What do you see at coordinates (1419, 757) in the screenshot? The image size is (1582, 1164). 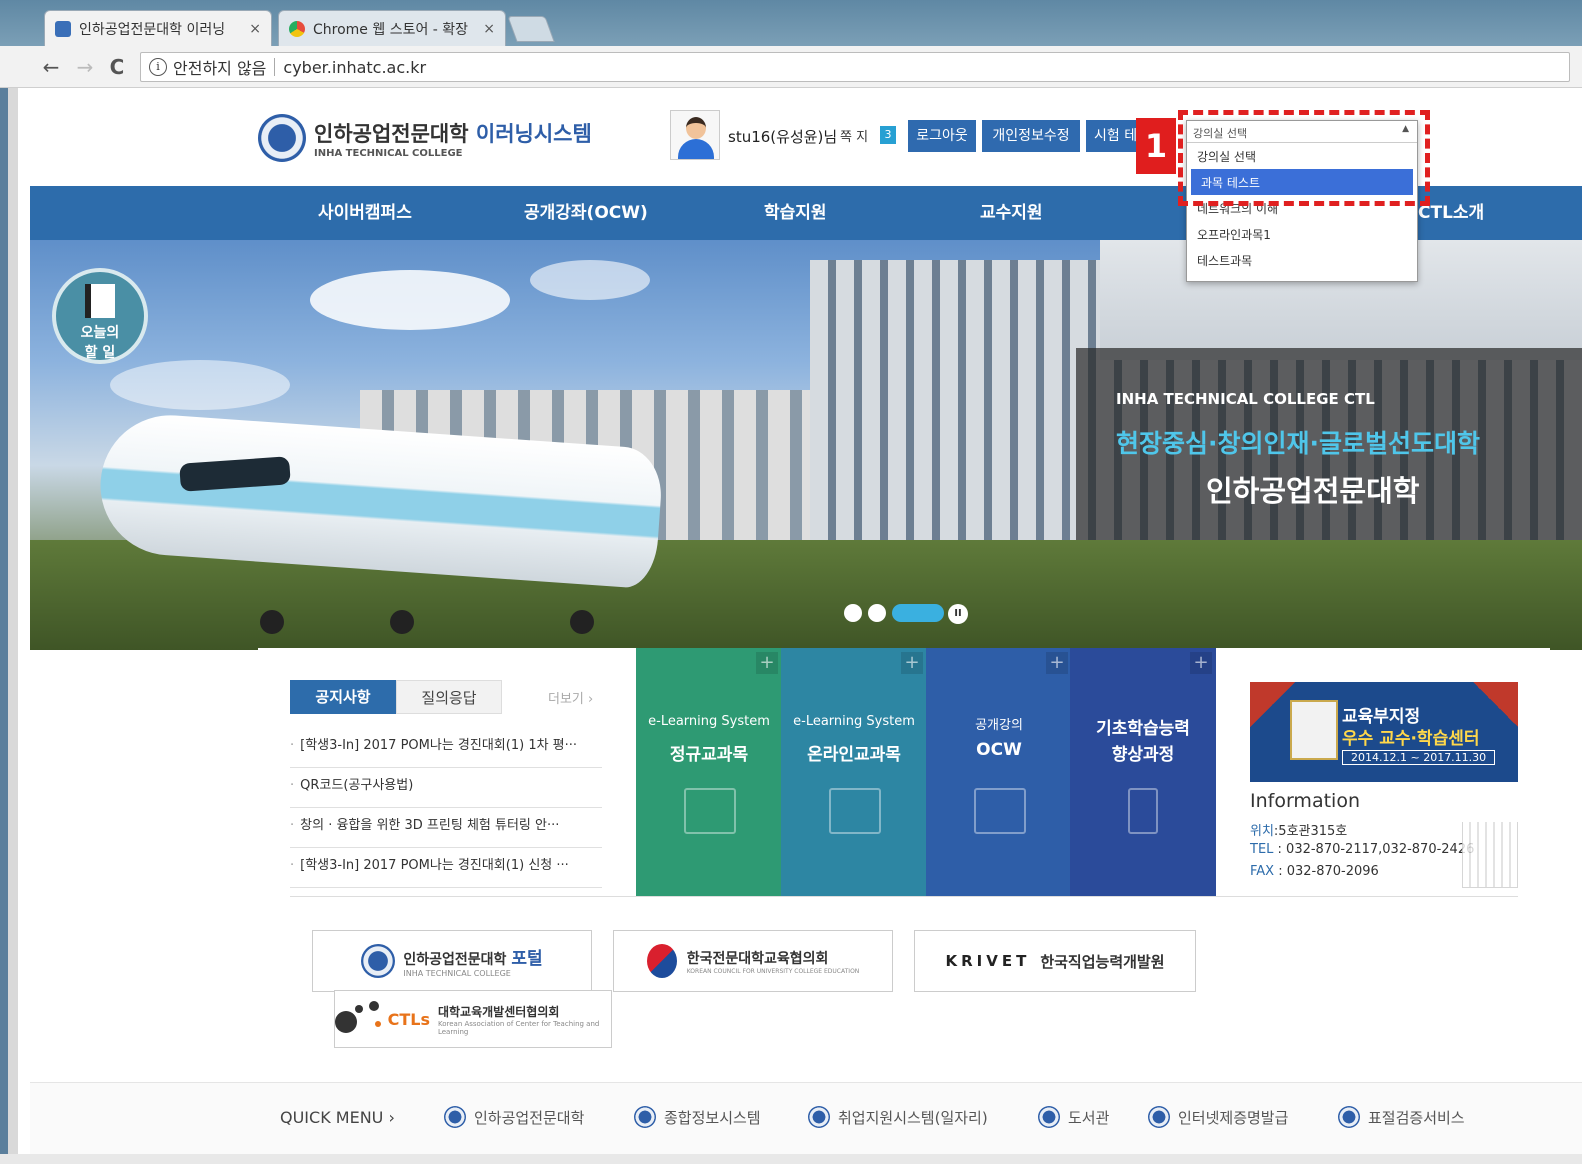 I see `award-period: 2014.12.1 ~ 2017.11.30` at bounding box center [1419, 757].